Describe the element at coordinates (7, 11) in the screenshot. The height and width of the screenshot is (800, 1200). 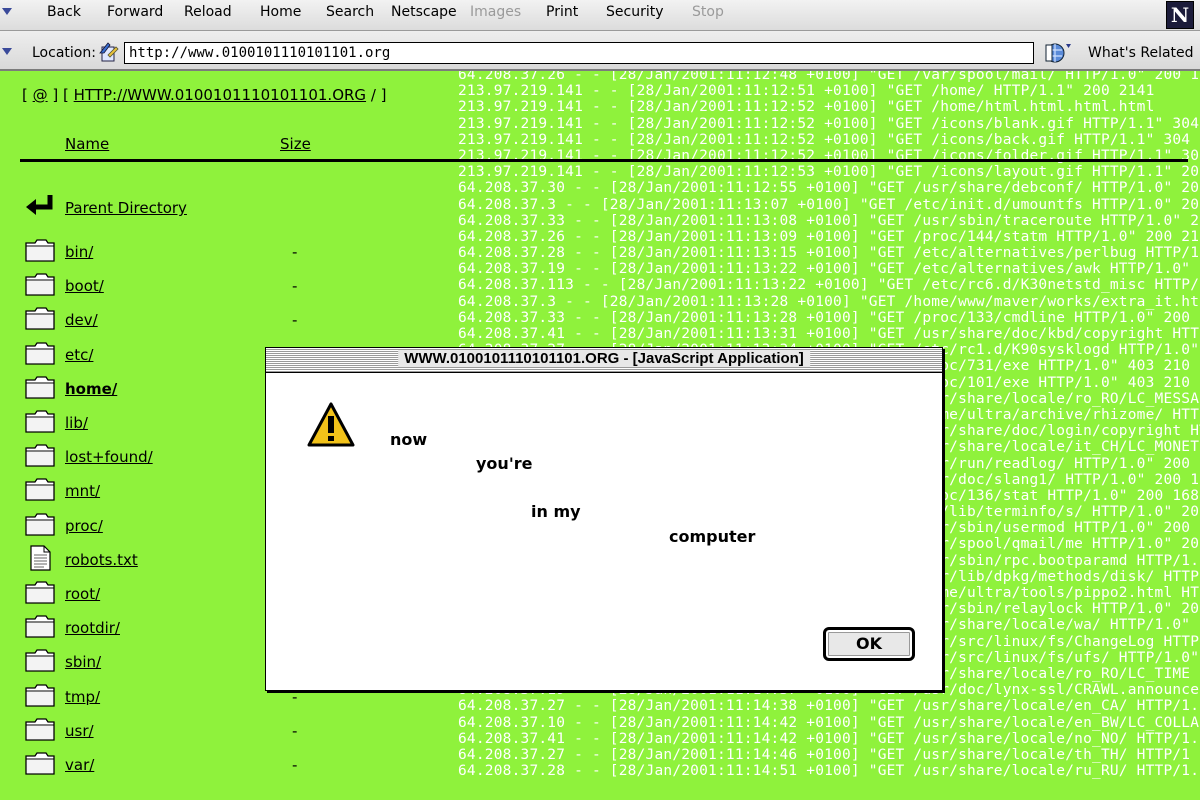
I see `toolbar-collapse-triangle-icon` at that location.